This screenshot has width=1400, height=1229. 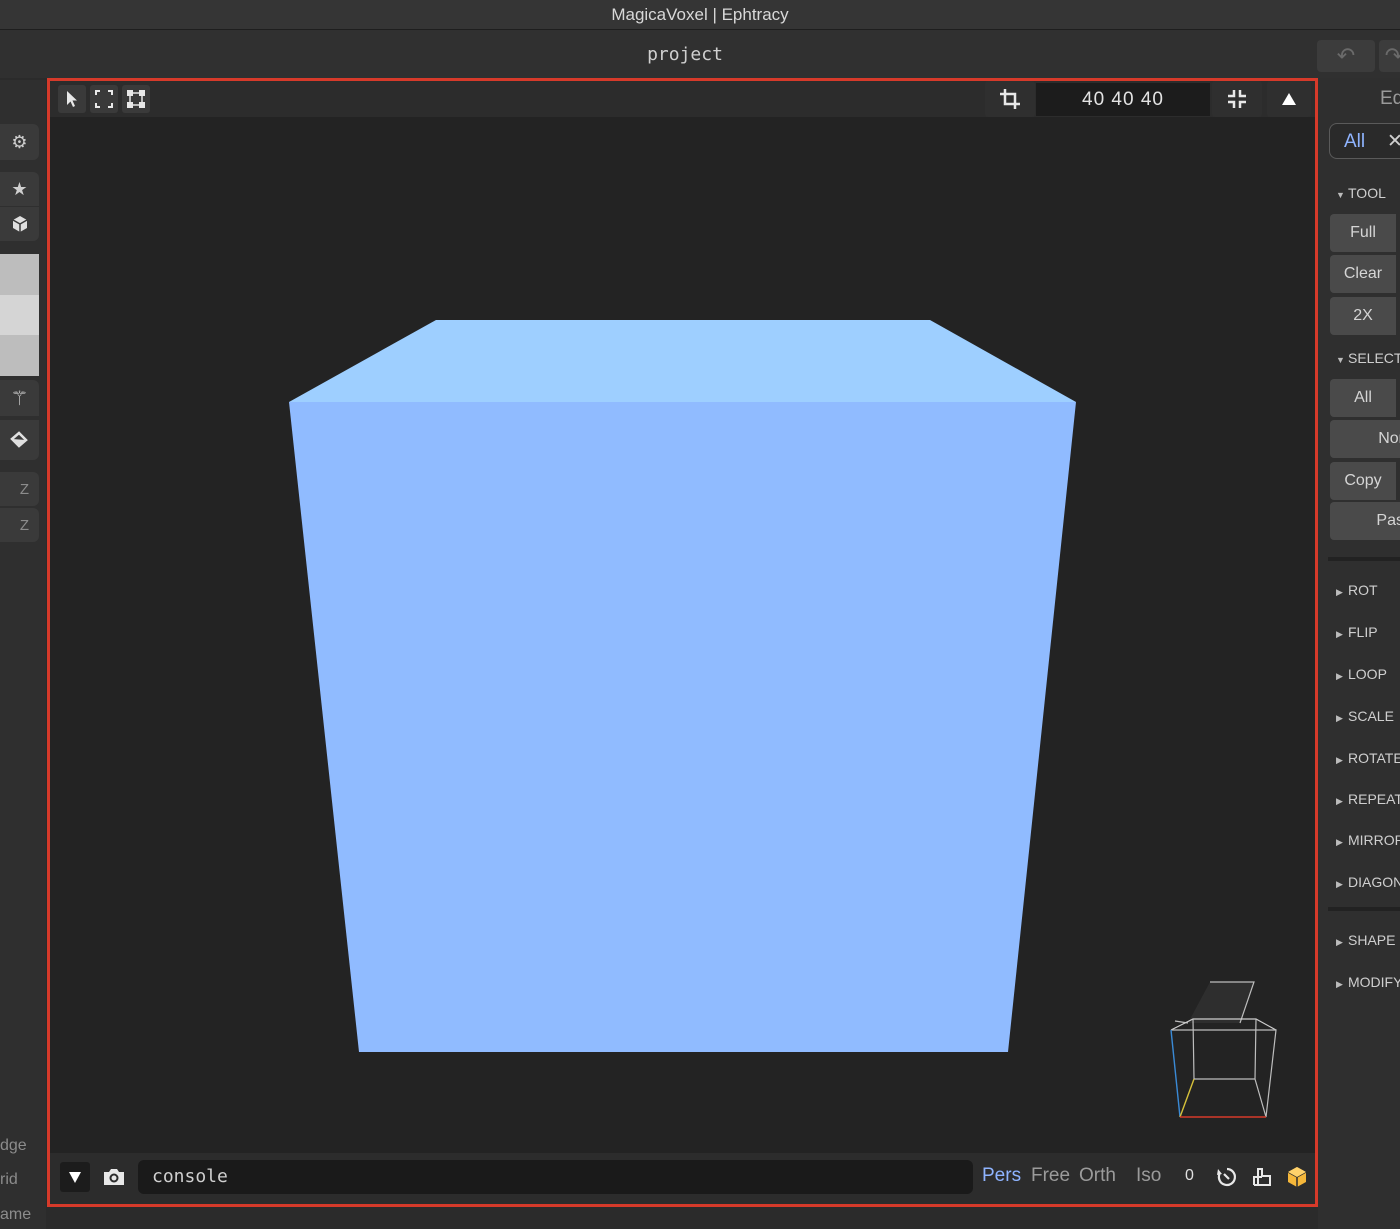 What do you see at coordinates (1097, 1176) in the screenshot?
I see `view-mode-orth: Orth` at bounding box center [1097, 1176].